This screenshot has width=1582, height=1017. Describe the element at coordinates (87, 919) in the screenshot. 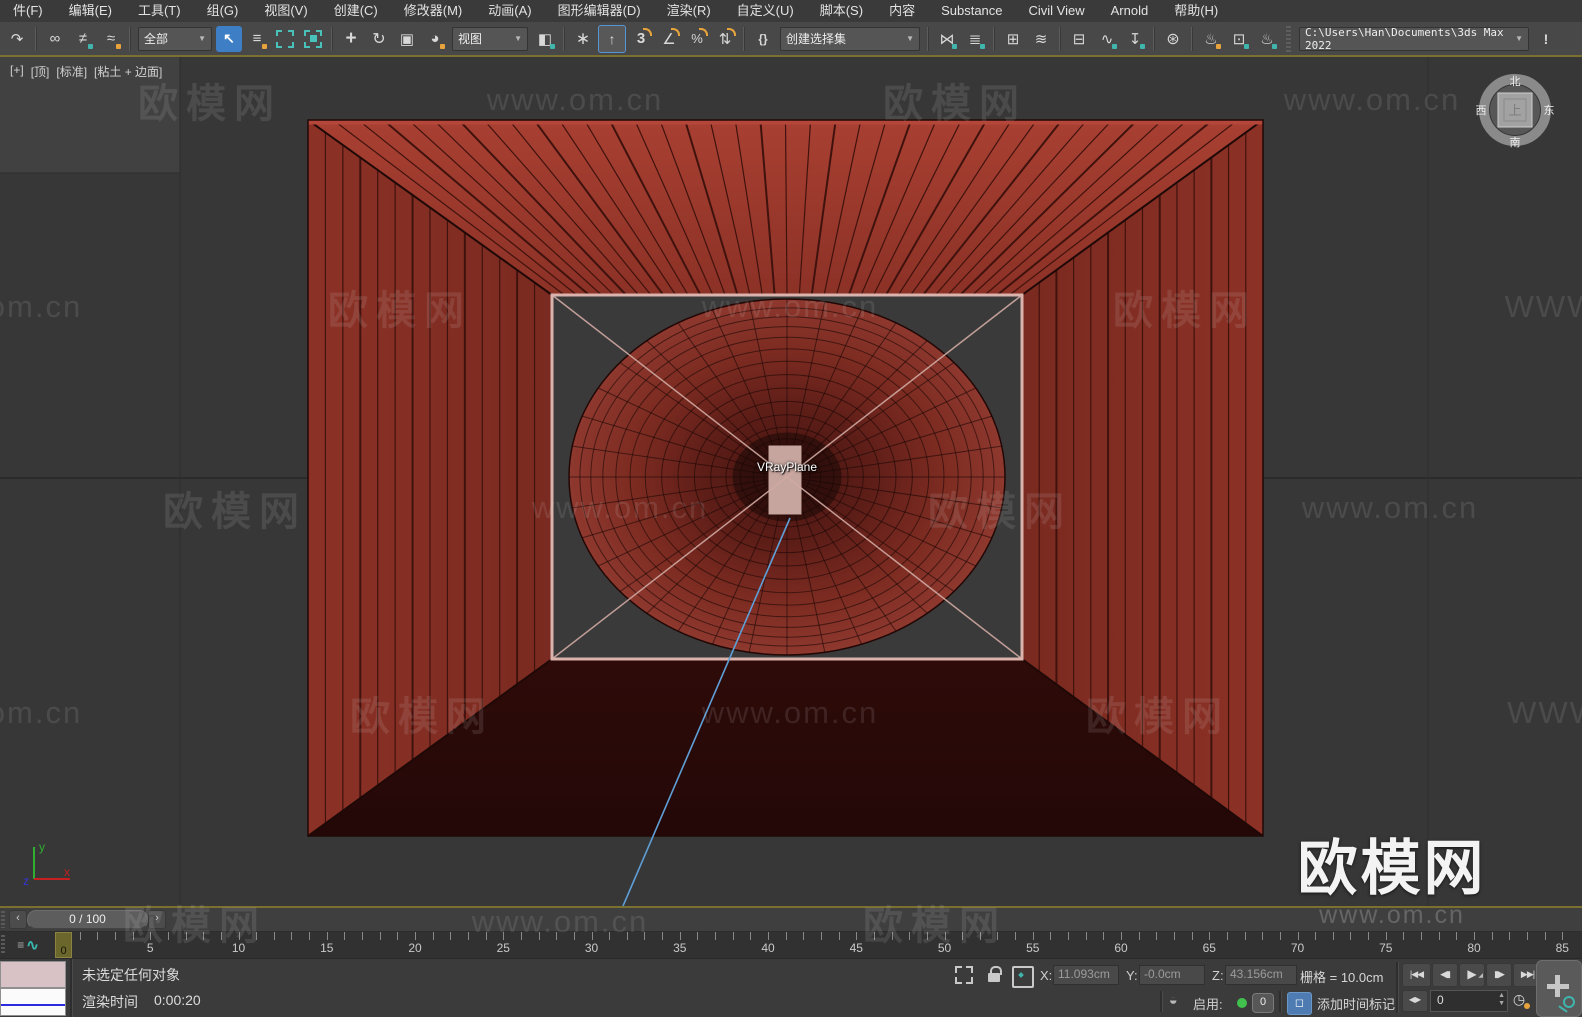

I see `time-slider: 0 / 100` at that location.